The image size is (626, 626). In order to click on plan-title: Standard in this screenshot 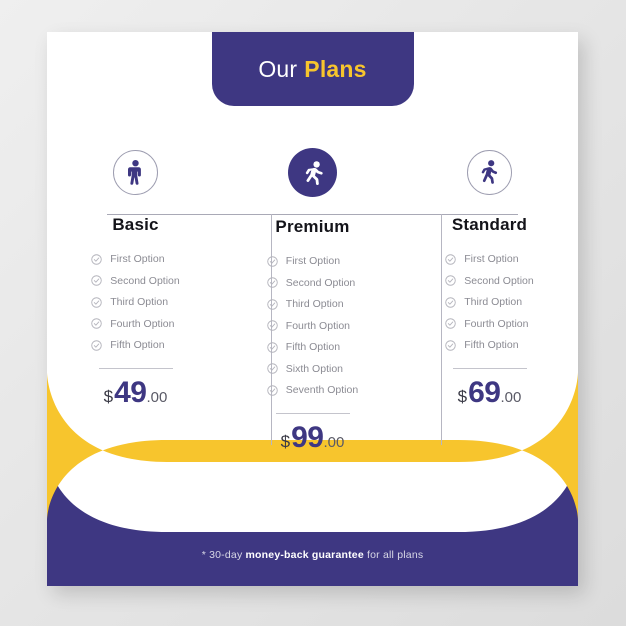, I will do `click(489, 224)`.